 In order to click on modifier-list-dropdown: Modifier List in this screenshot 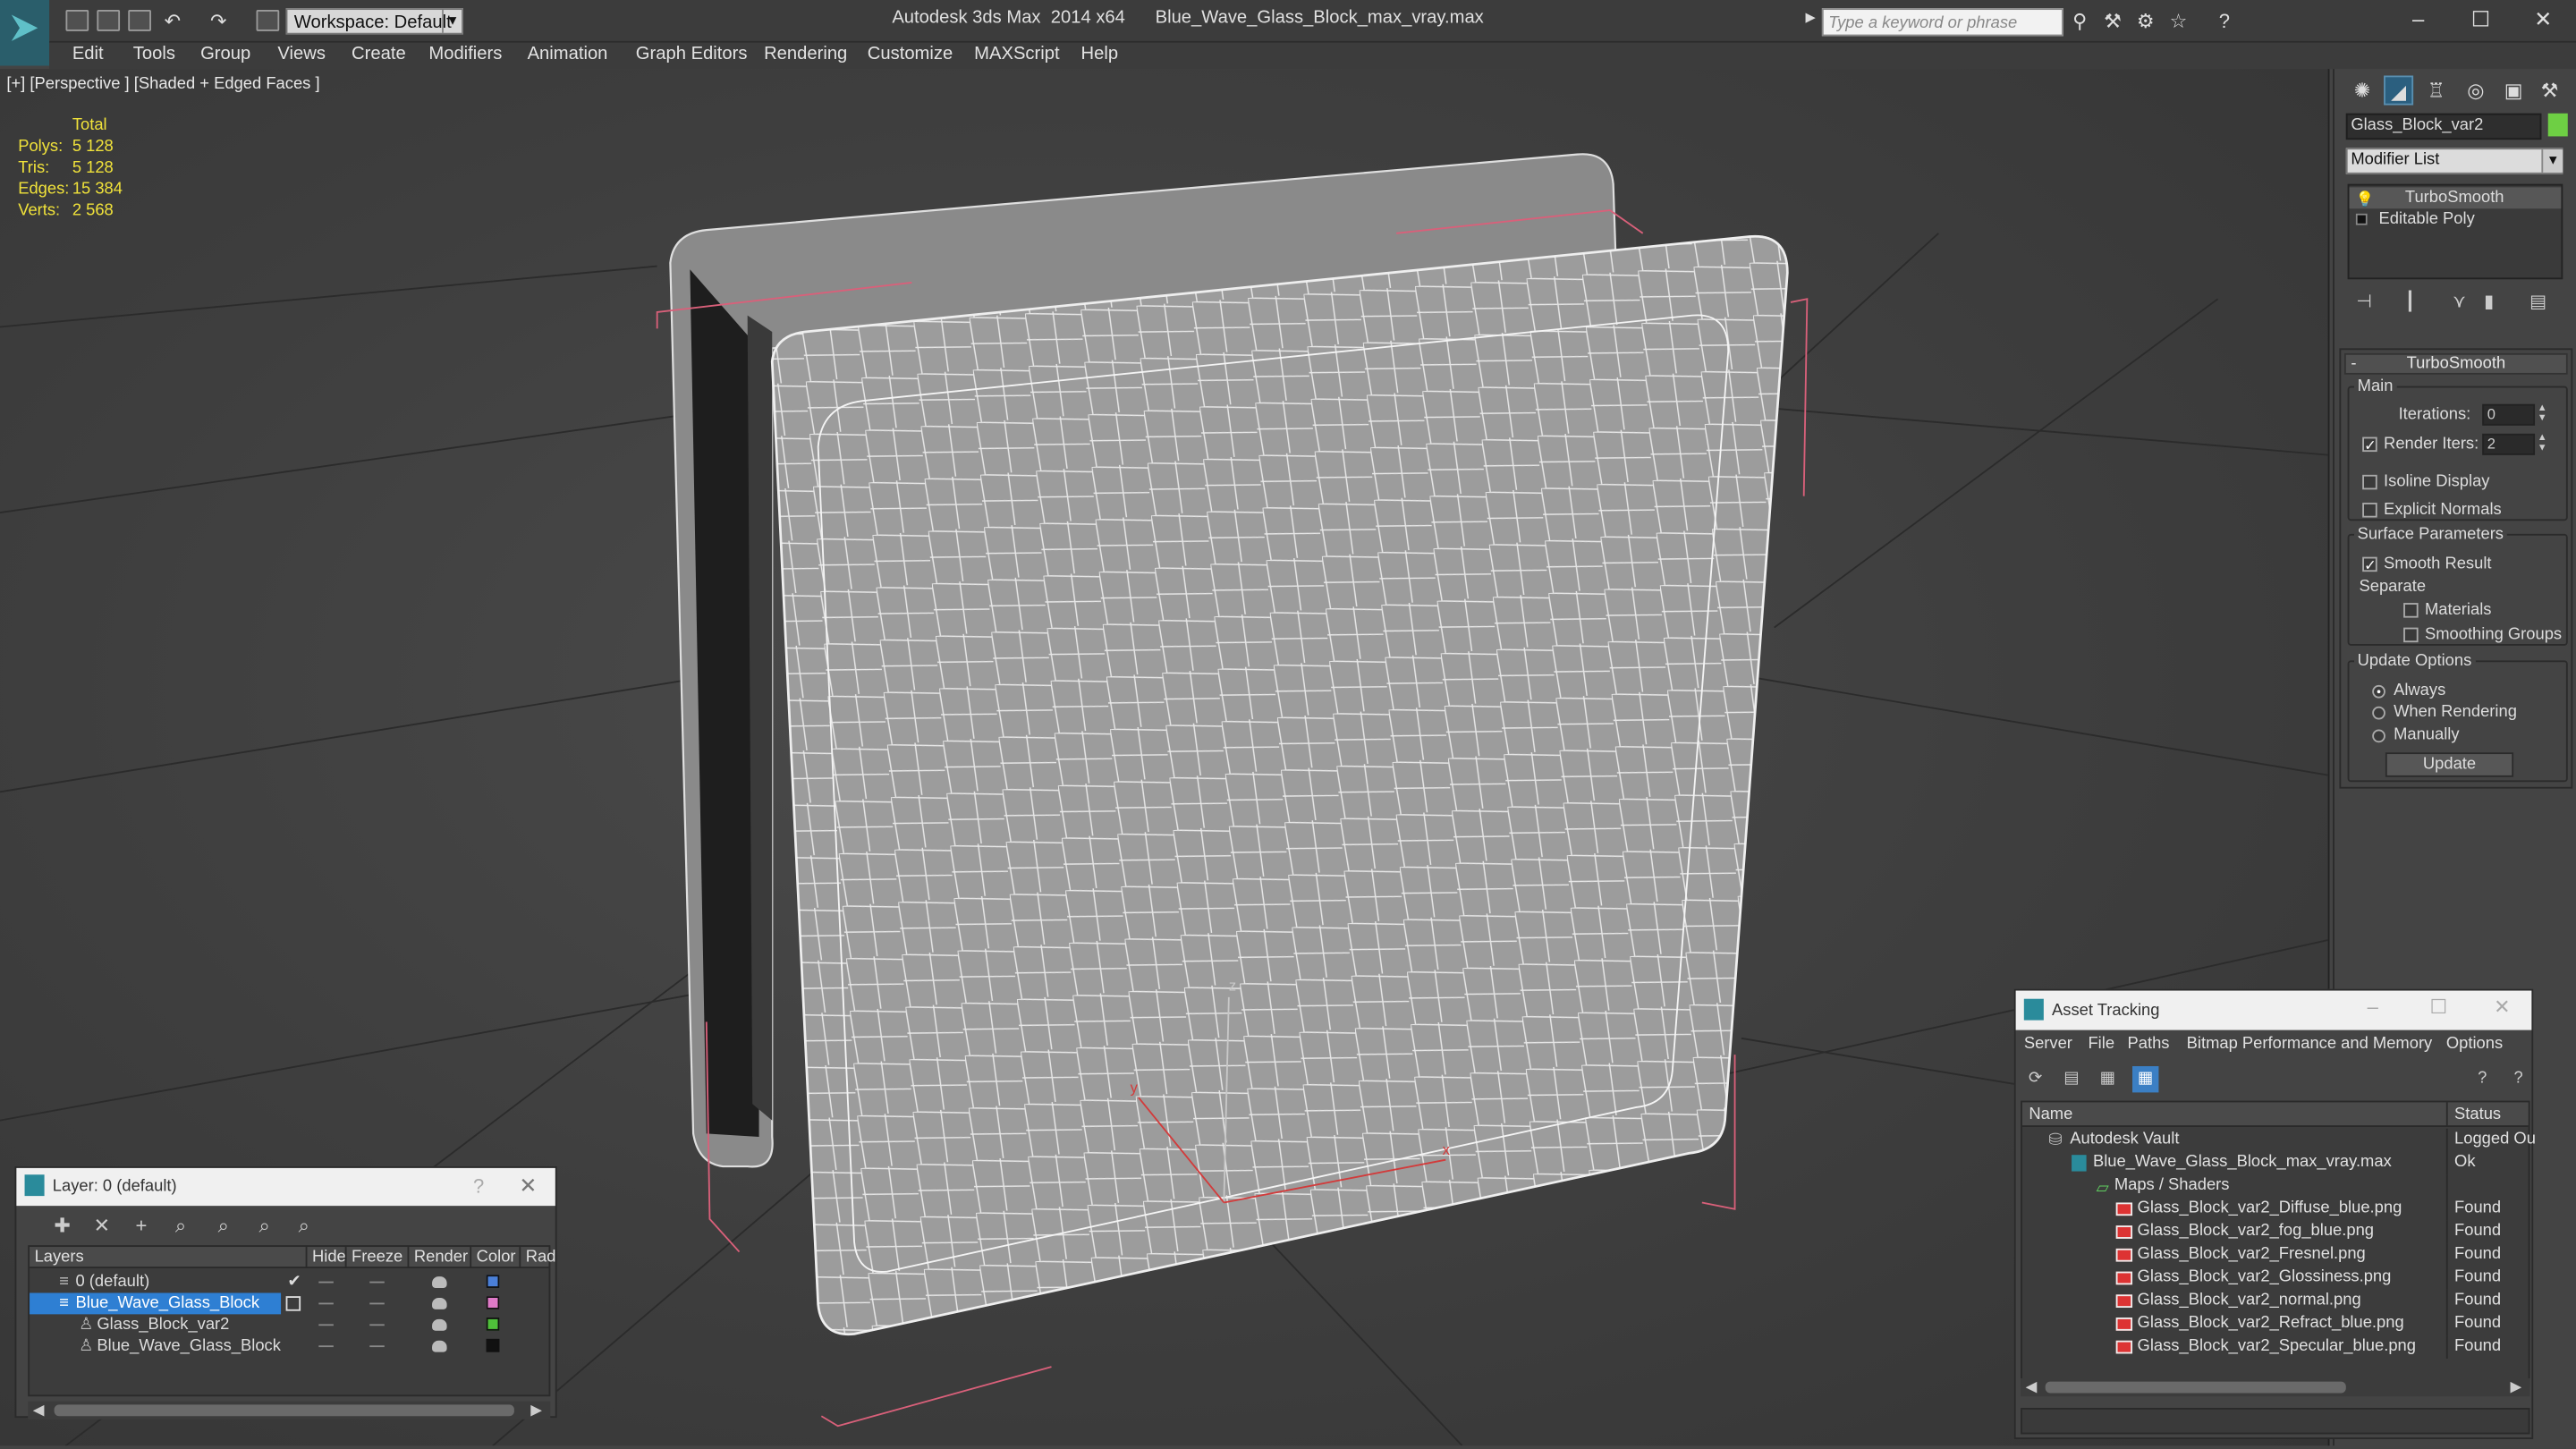, I will do `click(2454, 161)`.